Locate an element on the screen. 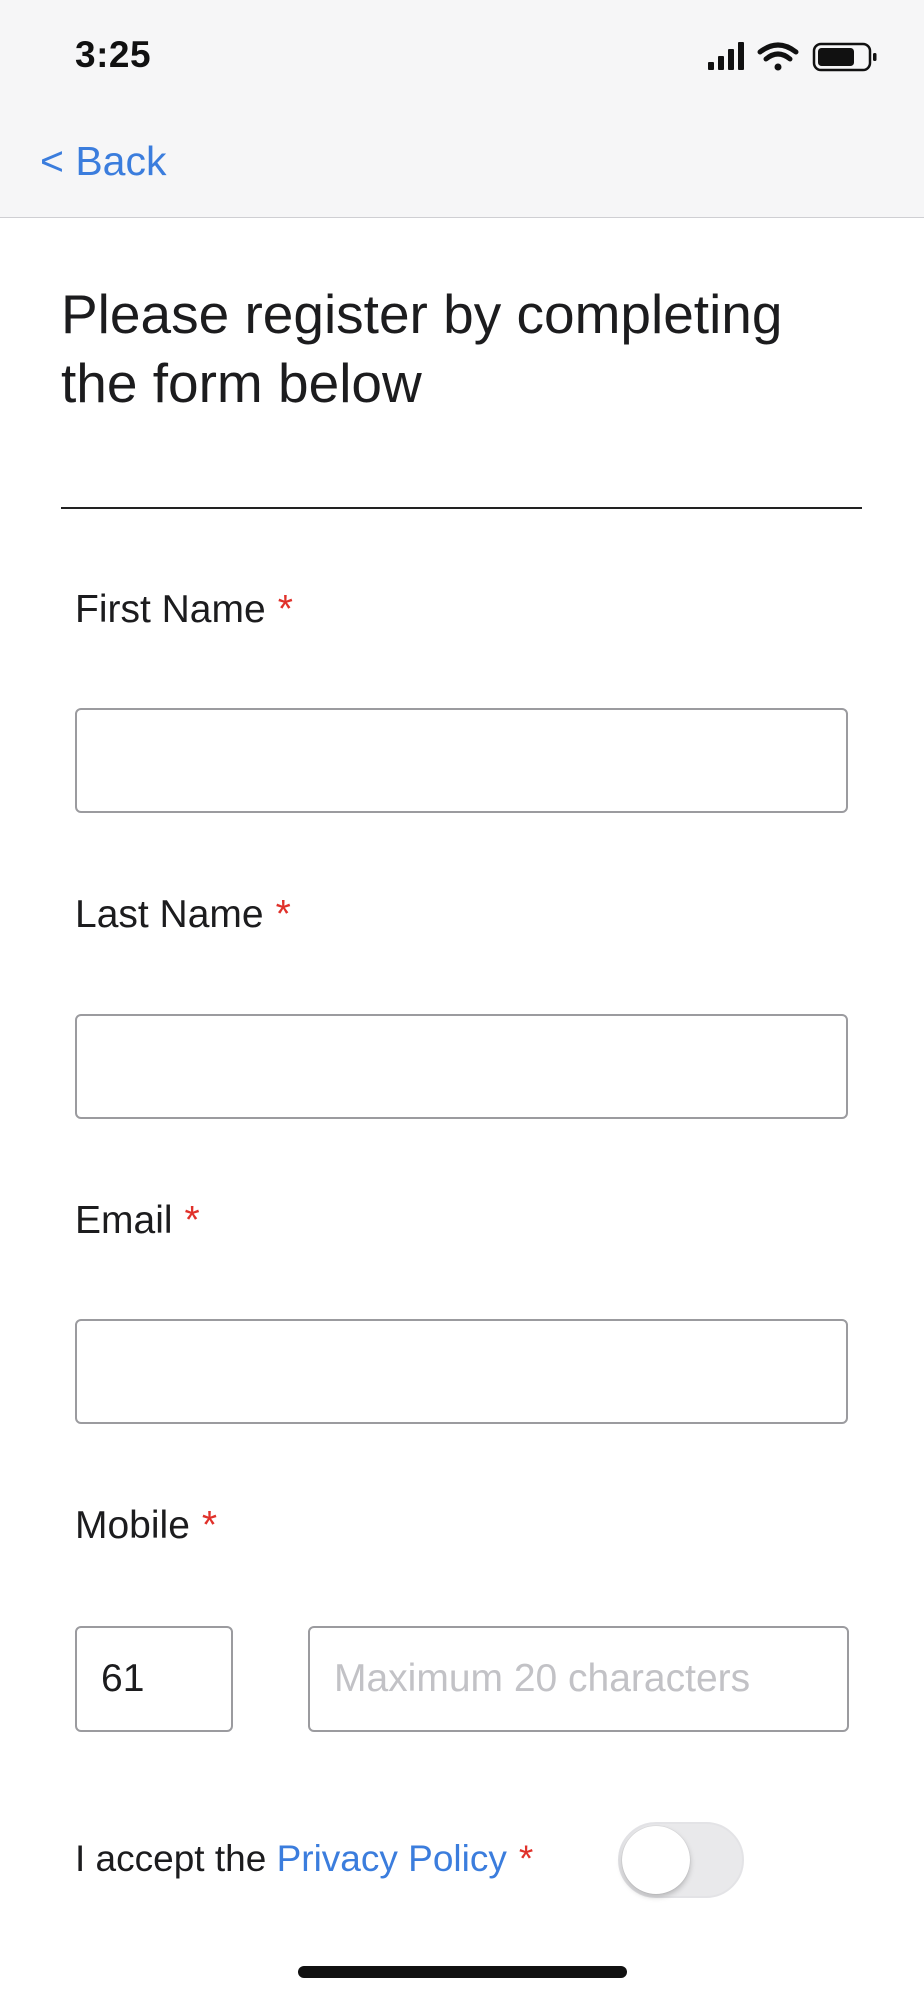 This screenshot has width=924, height=2000. last-name-label: Last Name * is located at coordinates (183, 915).